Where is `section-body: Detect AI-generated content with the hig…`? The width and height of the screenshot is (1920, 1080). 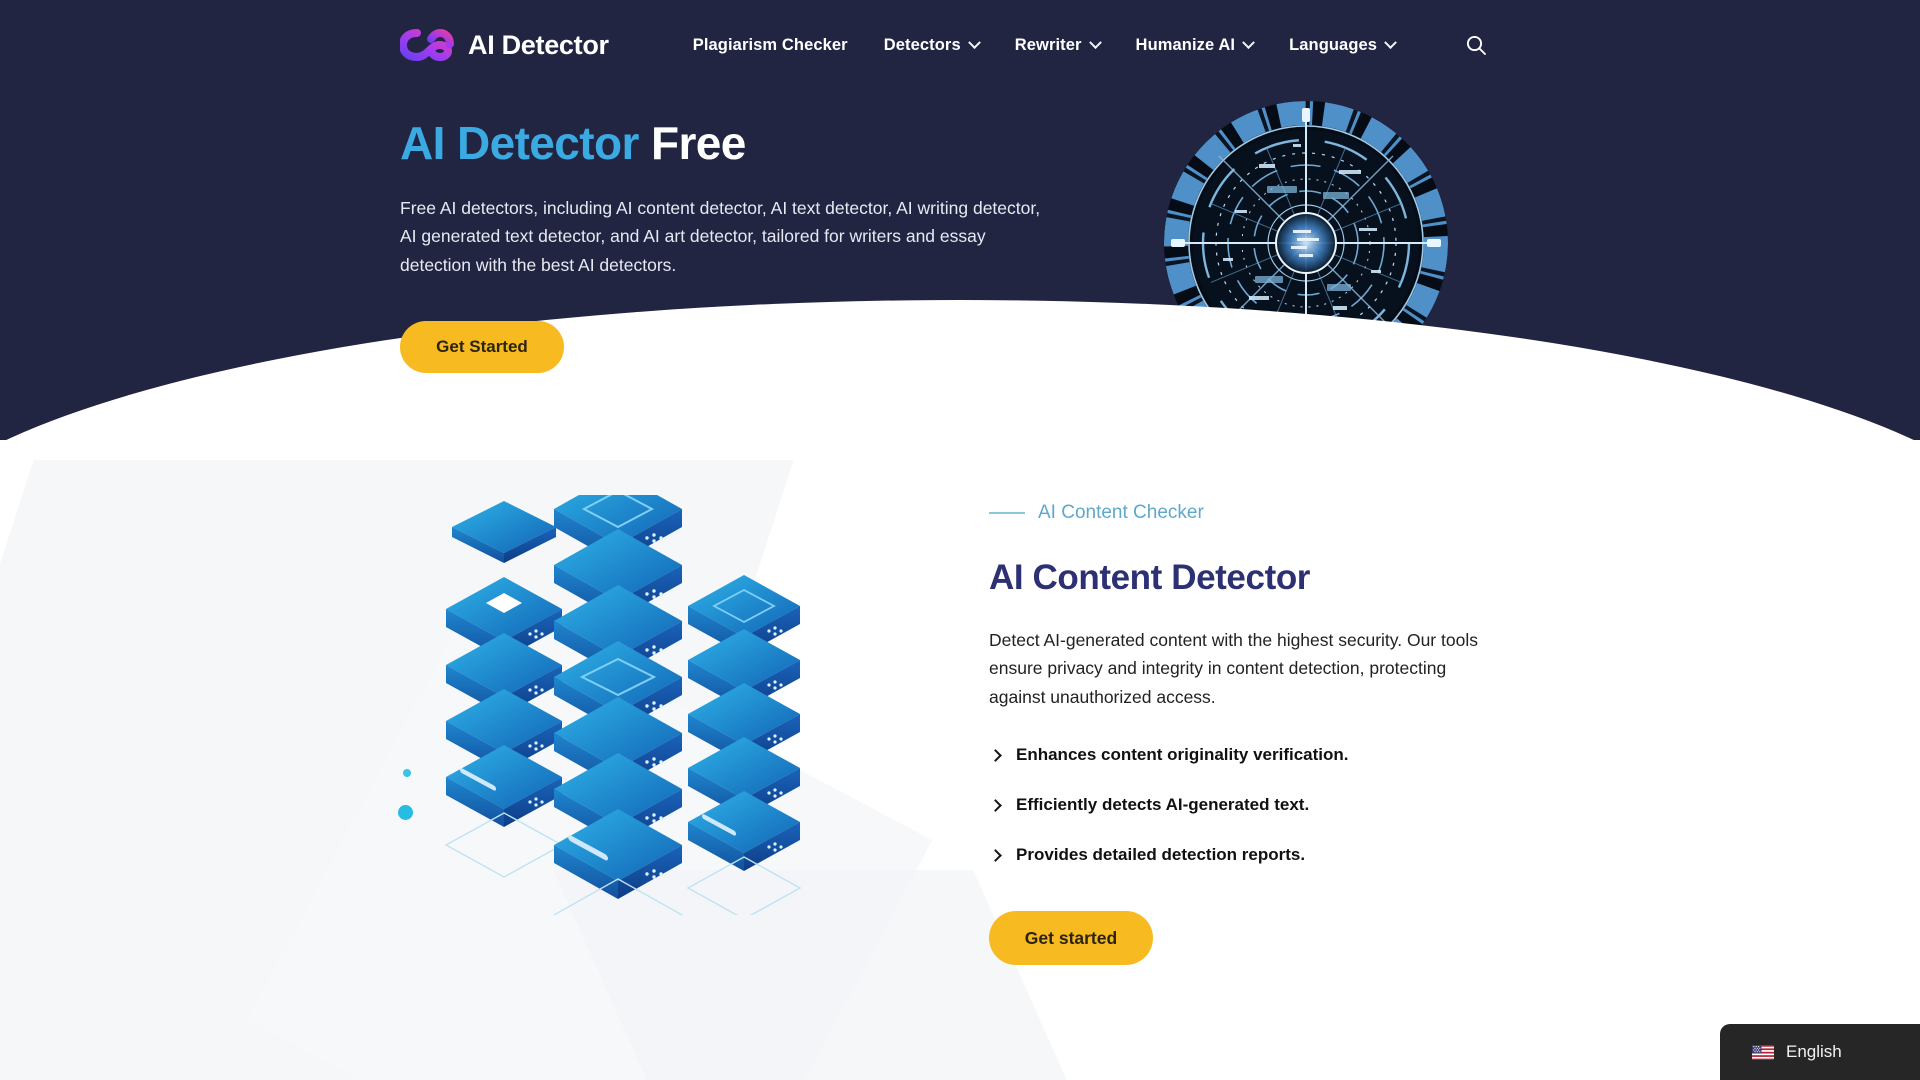
section-body: Detect AI-generated content with the hig… is located at coordinates (1233, 668).